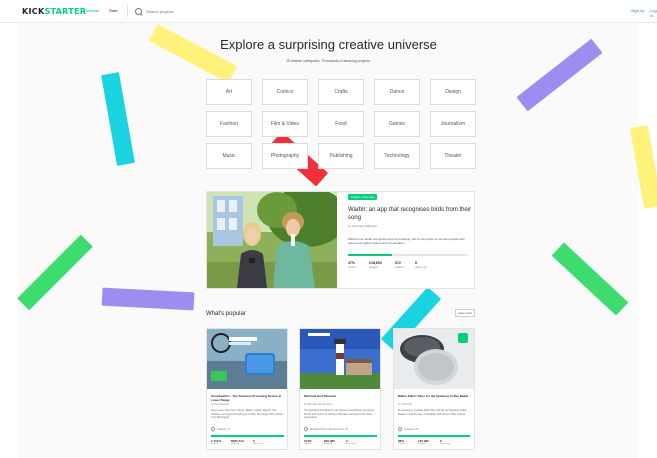  I want to click on category-comics: Comics, so click(285, 92).